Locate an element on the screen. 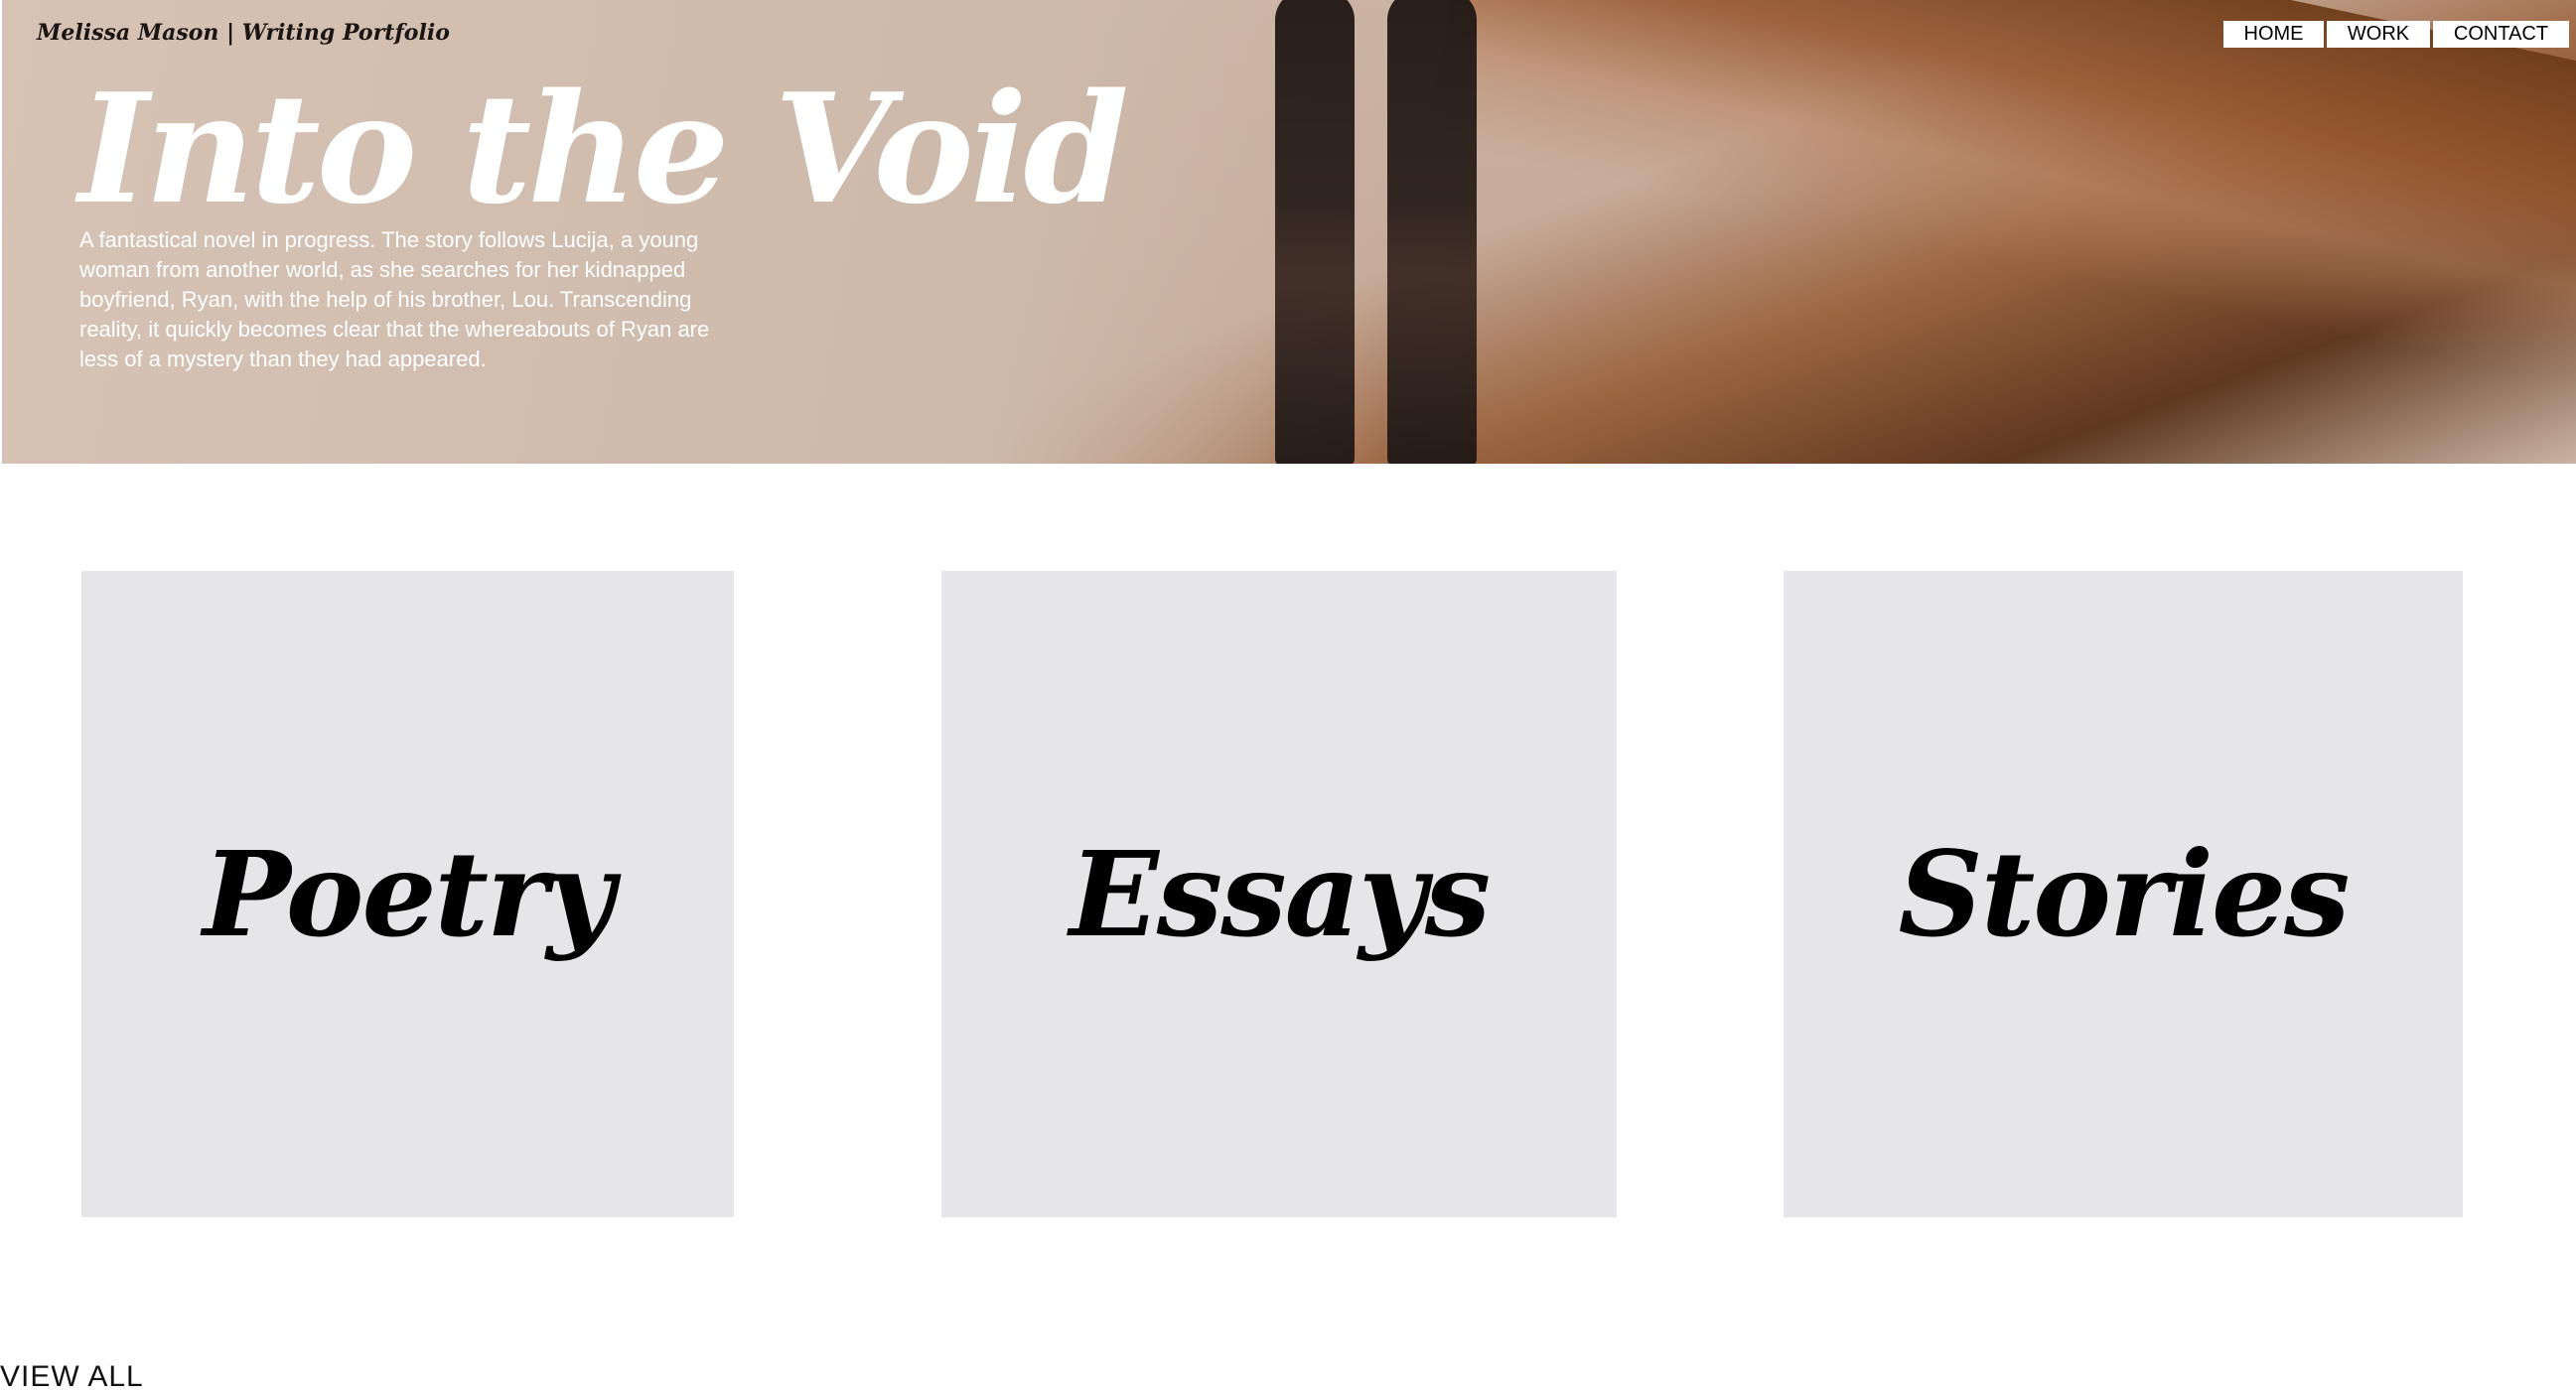 The width and height of the screenshot is (2576, 1394). hero-background-sand is located at coordinates (1999, 204).